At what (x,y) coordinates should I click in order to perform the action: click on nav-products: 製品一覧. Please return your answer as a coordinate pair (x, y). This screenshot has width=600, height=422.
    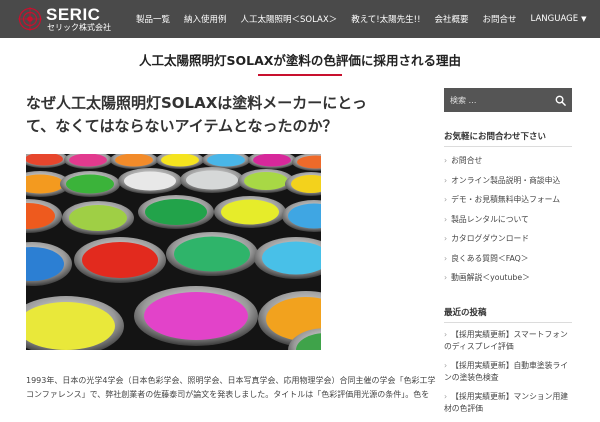
    Looking at the image, I should click on (153, 19).